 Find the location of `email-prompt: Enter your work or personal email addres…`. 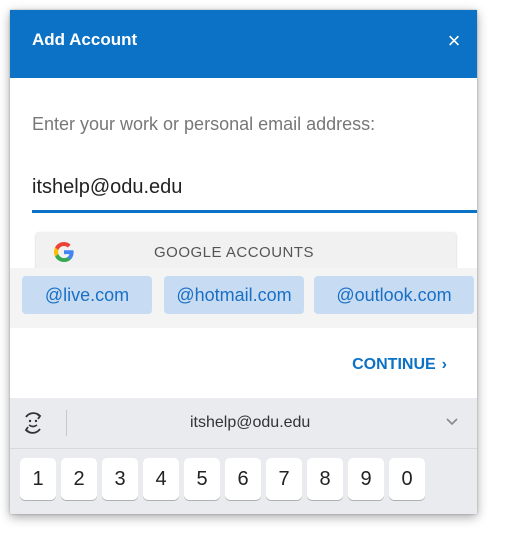

email-prompt: Enter your work or personal email addres… is located at coordinates (204, 124).